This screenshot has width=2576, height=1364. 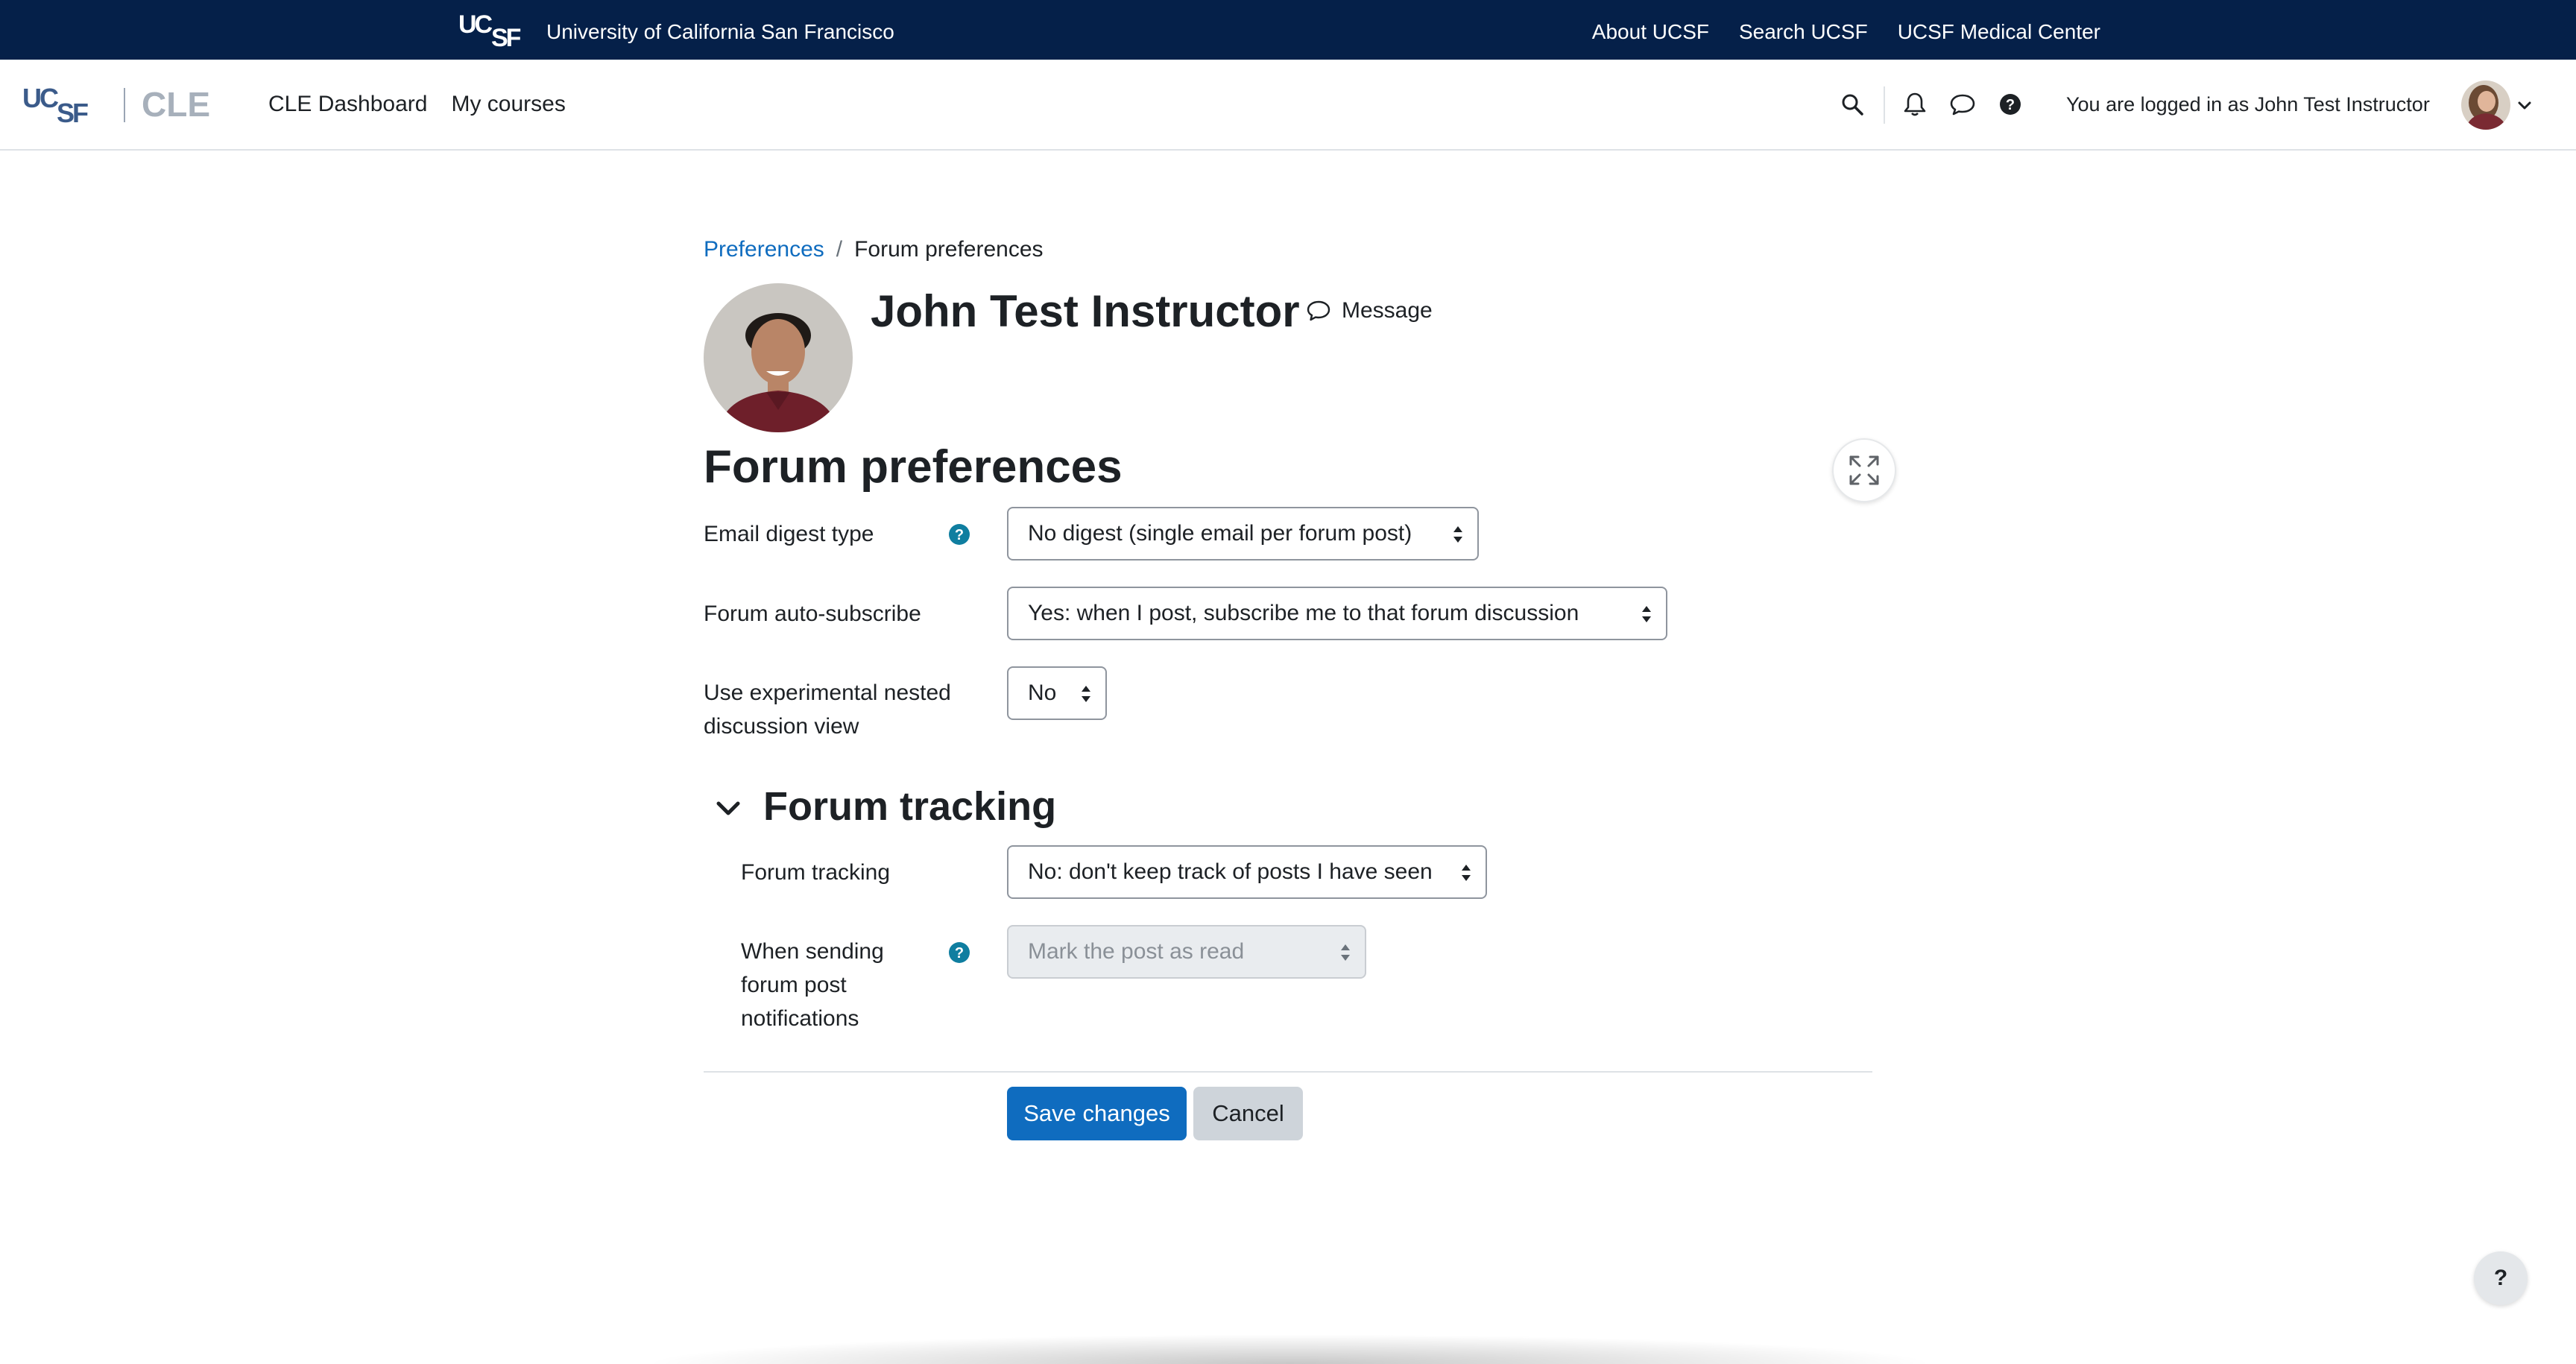 I want to click on cancel-button: Cancel, so click(x=1248, y=1113).